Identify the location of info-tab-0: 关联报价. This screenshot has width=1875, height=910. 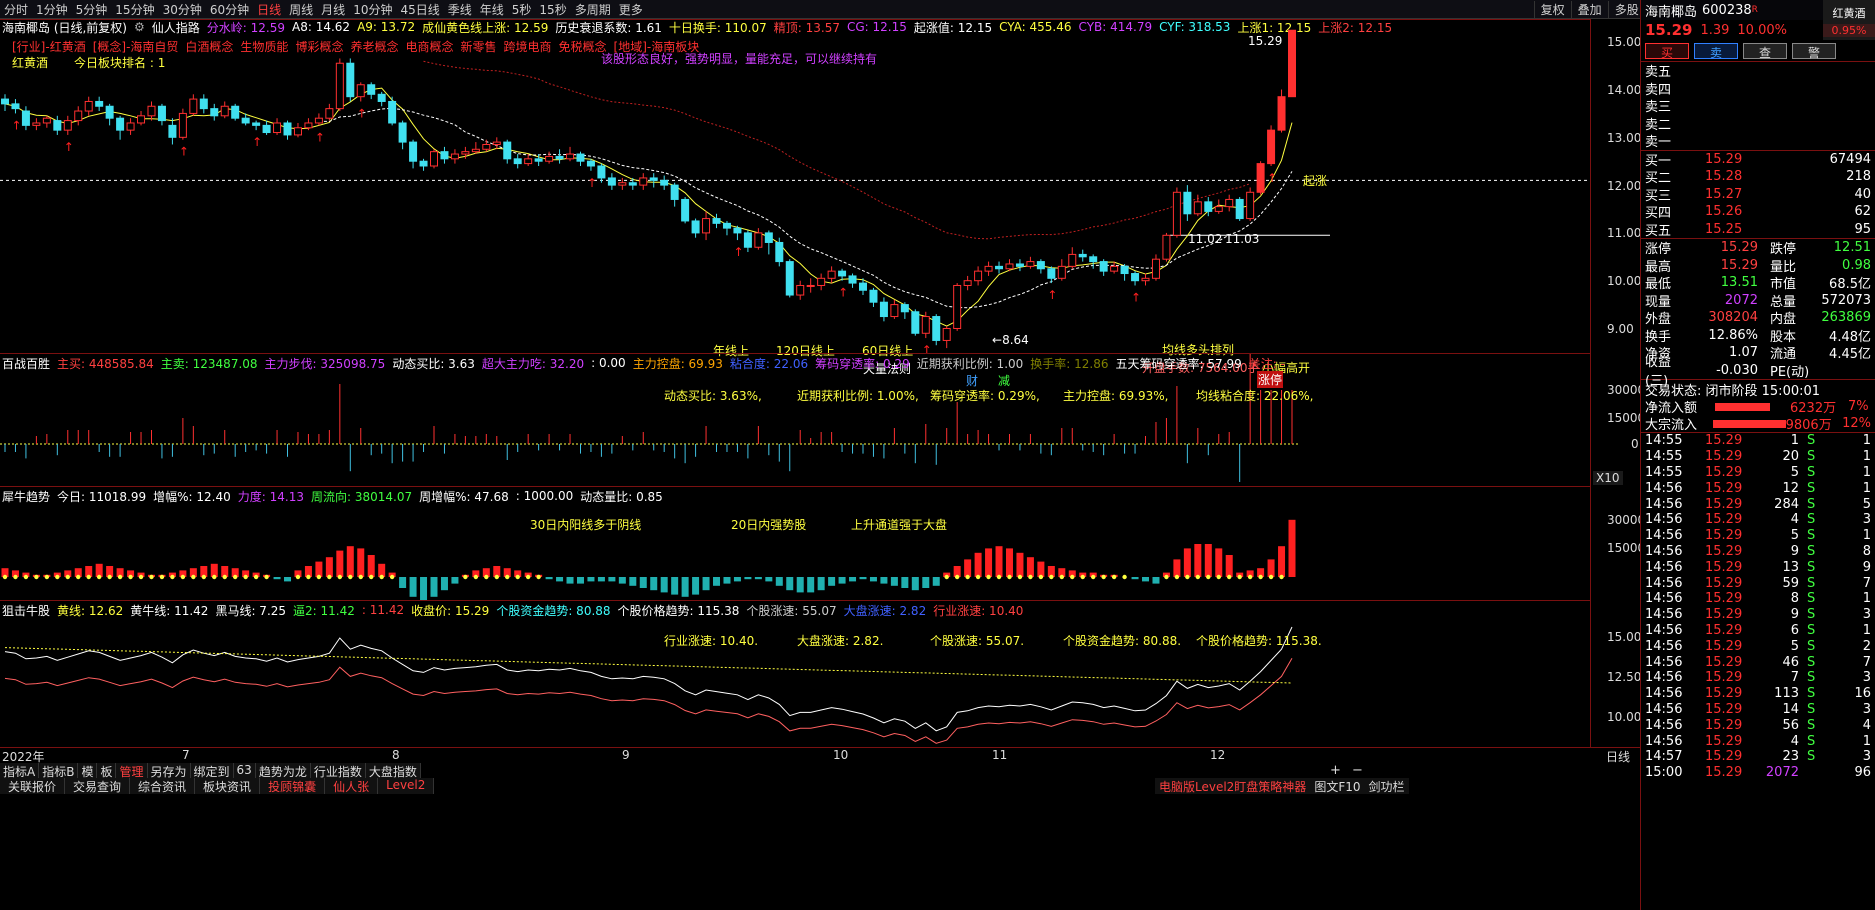
(33, 786).